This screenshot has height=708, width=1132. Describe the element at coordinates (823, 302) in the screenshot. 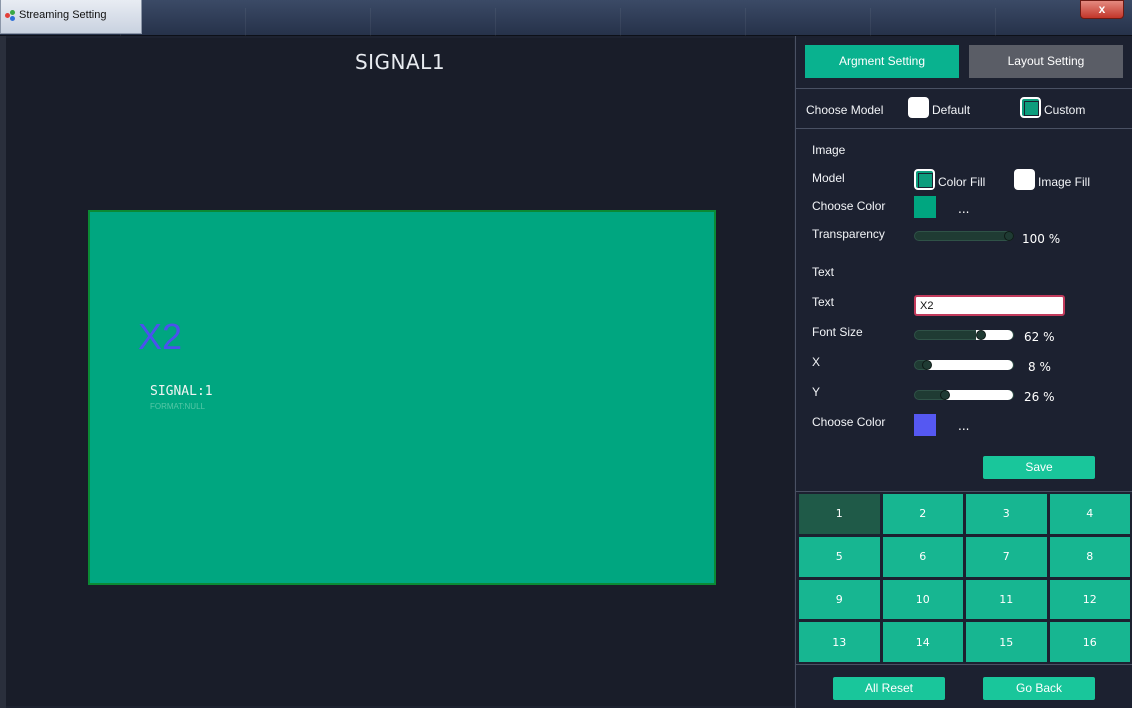

I see `text-field-label: Text` at that location.